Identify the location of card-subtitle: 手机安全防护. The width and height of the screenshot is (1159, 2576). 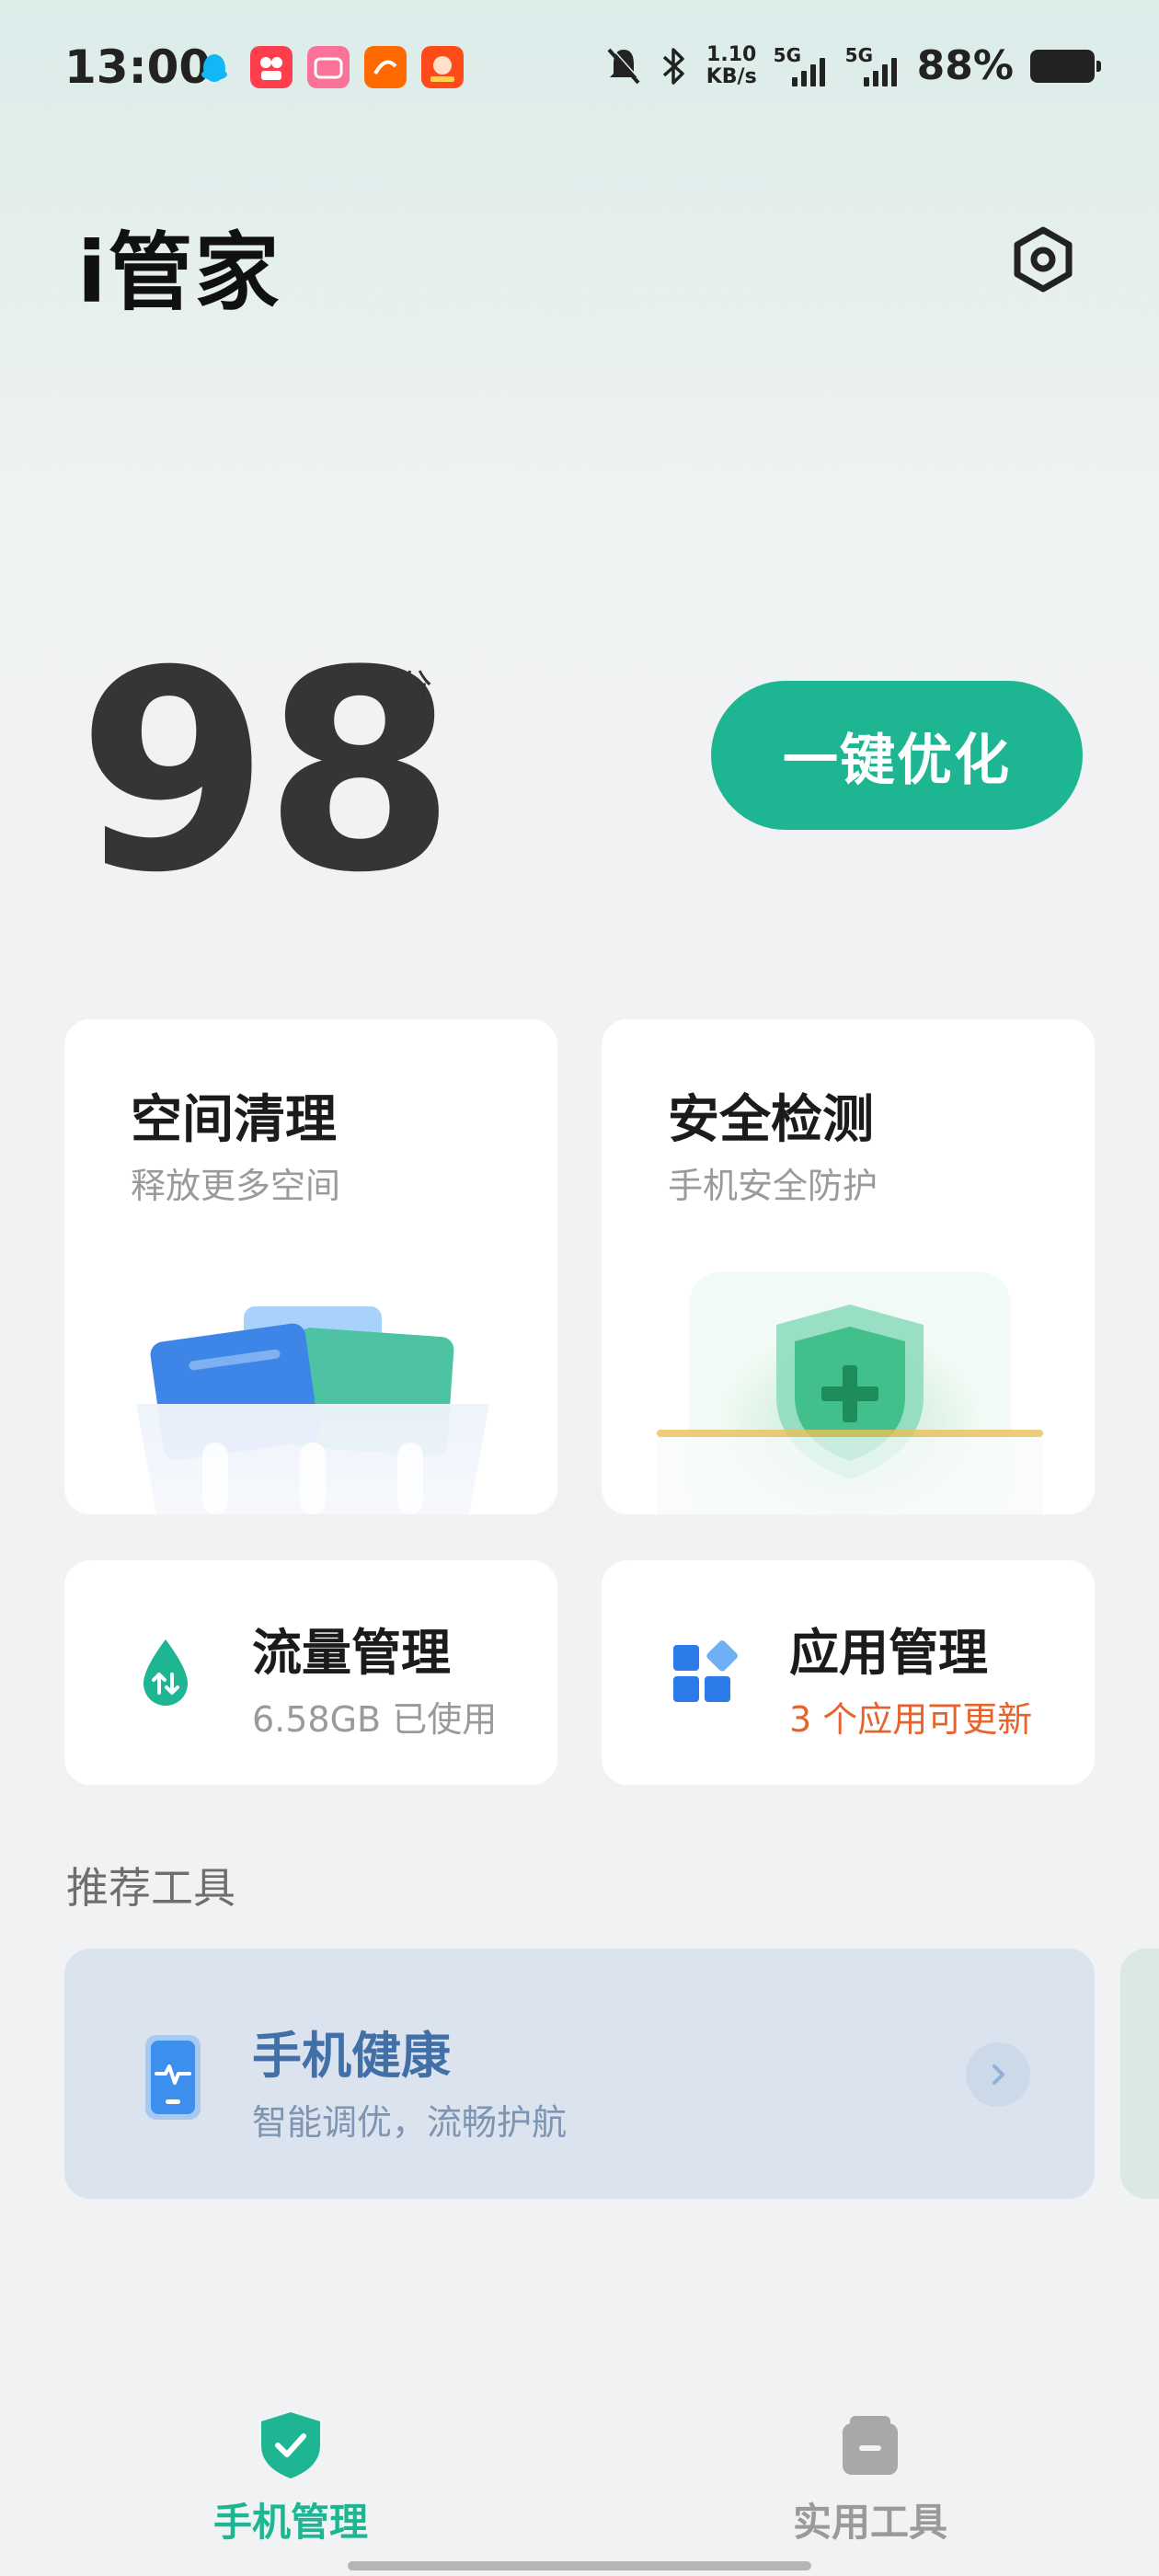
(773, 1186).